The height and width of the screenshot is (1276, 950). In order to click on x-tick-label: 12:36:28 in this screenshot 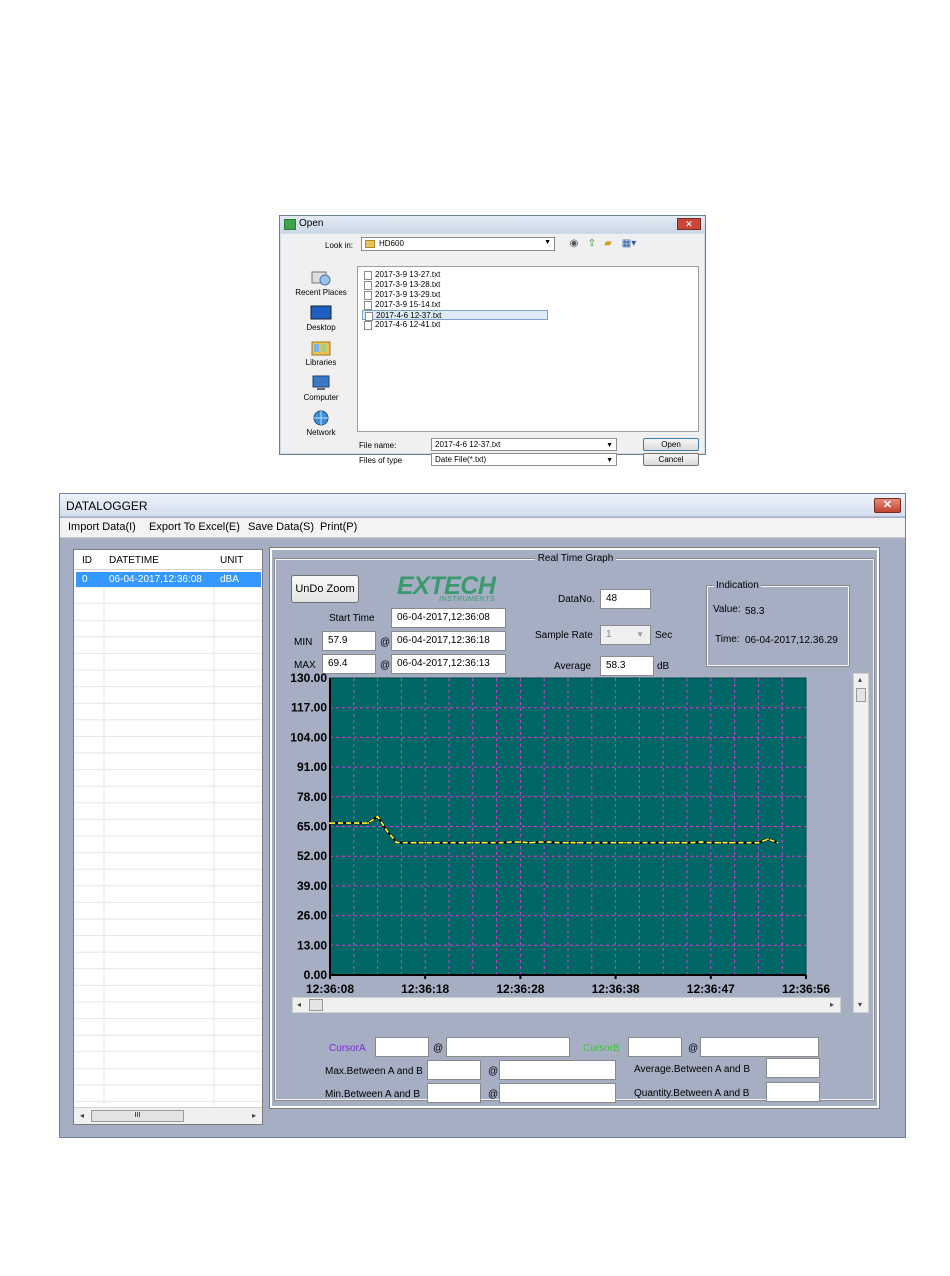, I will do `click(520, 989)`.